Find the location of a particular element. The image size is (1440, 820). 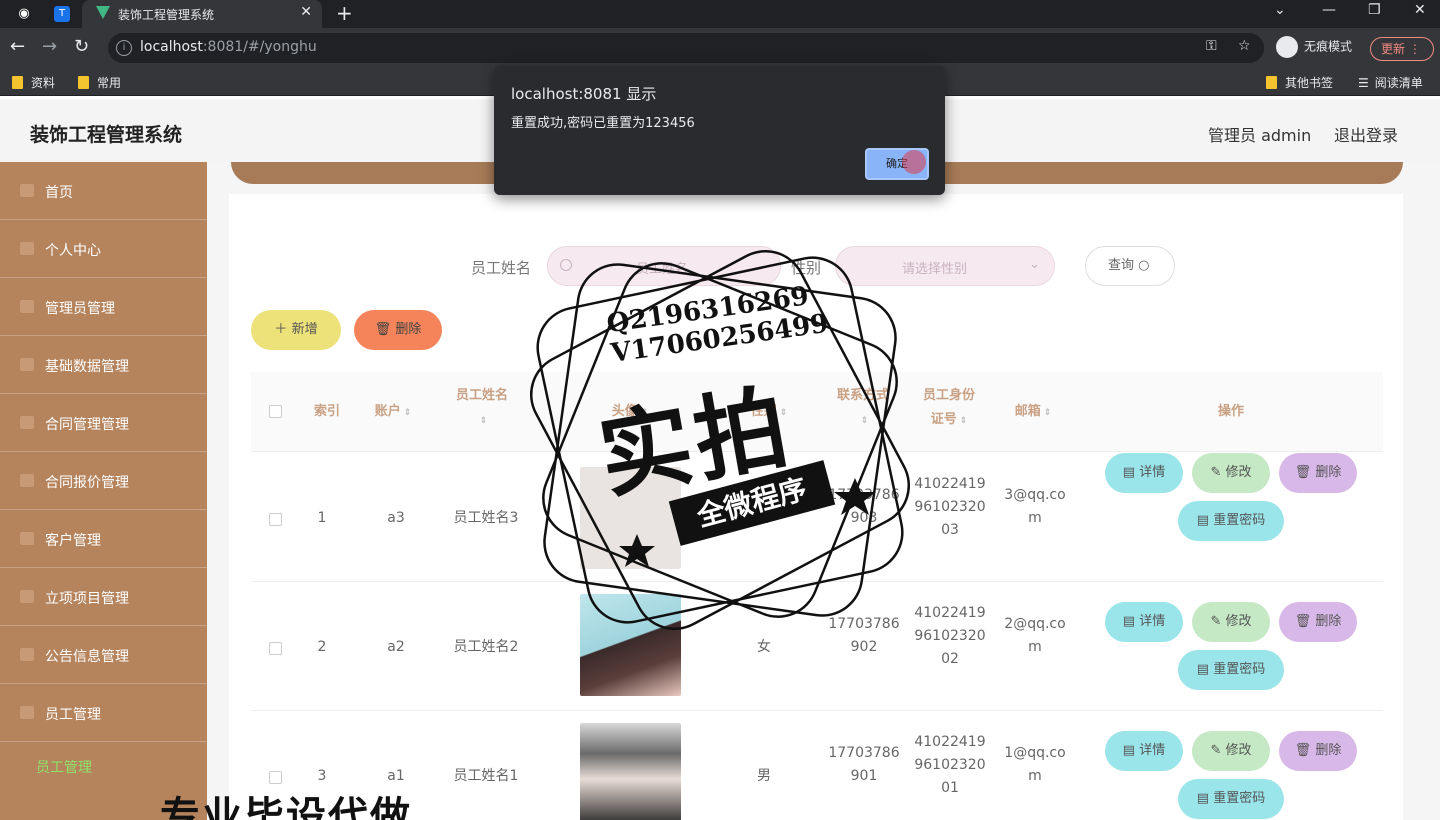

sidebar-item-label: 公告信息管理 is located at coordinates (87, 657).